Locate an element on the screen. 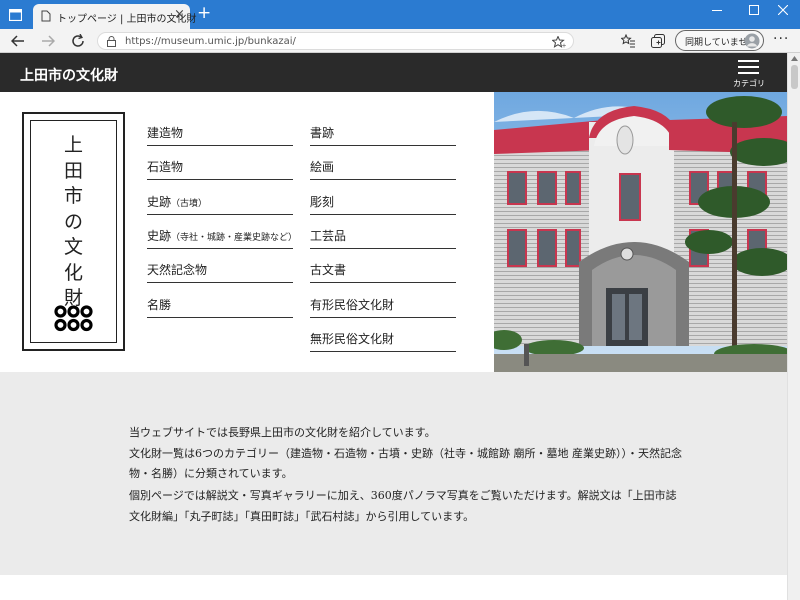 The height and width of the screenshot is (600, 800). category-menu-button: カテゴリ is located at coordinates (749, 74).